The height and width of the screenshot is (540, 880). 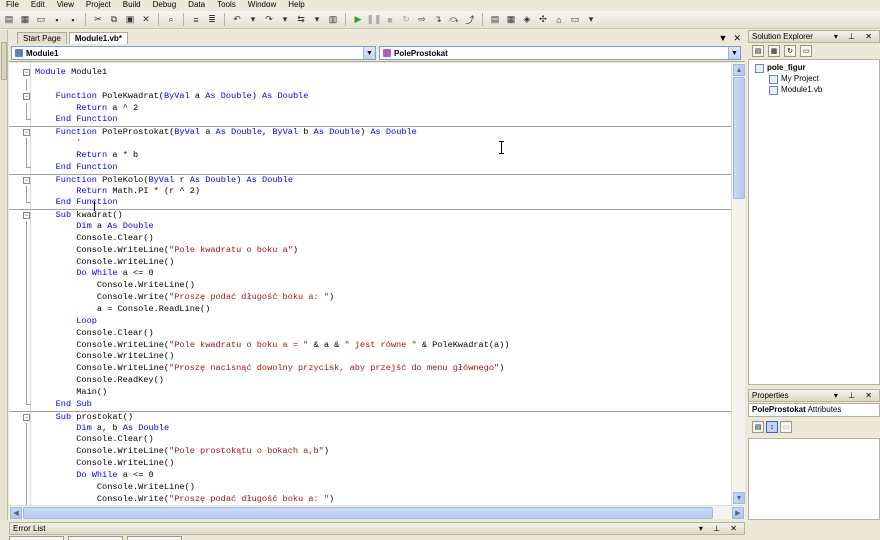 I want to click on start-page-icon: ⌂, so click(x=559, y=20).